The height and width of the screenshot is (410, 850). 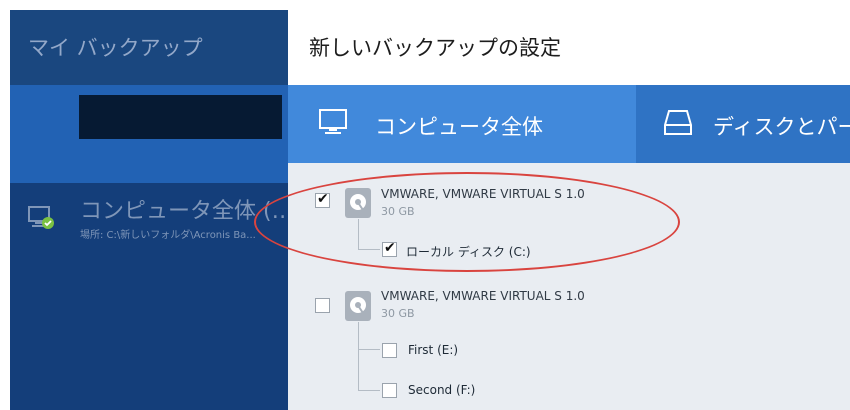 What do you see at coordinates (41, 217) in the screenshot?
I see `computer-ok-icon` at bounding box center [41, 217].